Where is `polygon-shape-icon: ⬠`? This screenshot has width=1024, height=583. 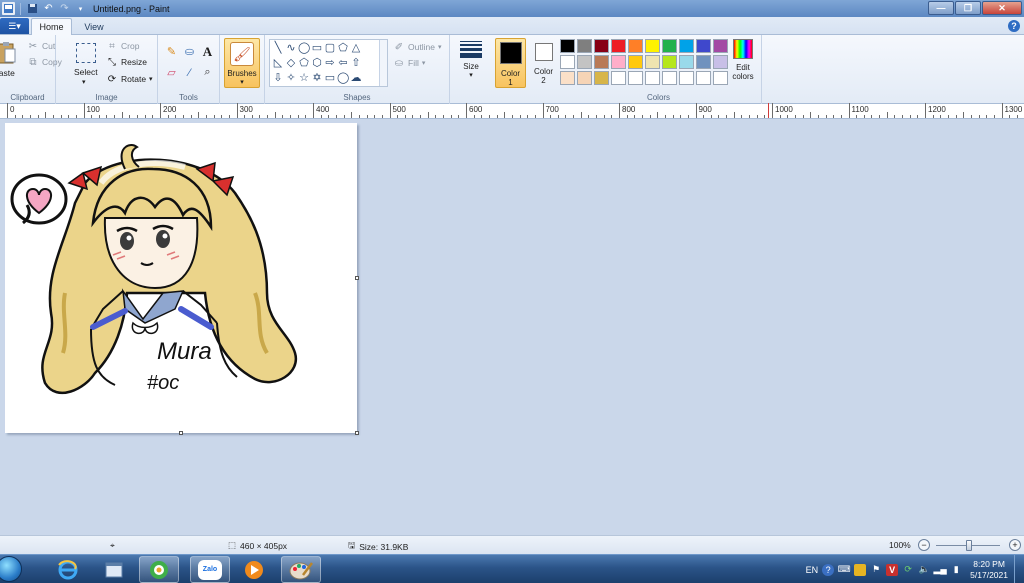
polygon-shape-icon: ⬠ is located at coordinates (343, 48).